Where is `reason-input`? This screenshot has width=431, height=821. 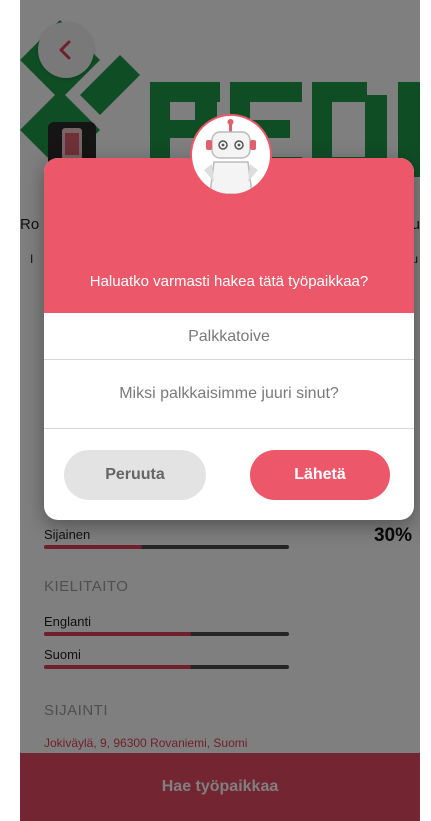 reason-input is located at coordinates (229, 394).